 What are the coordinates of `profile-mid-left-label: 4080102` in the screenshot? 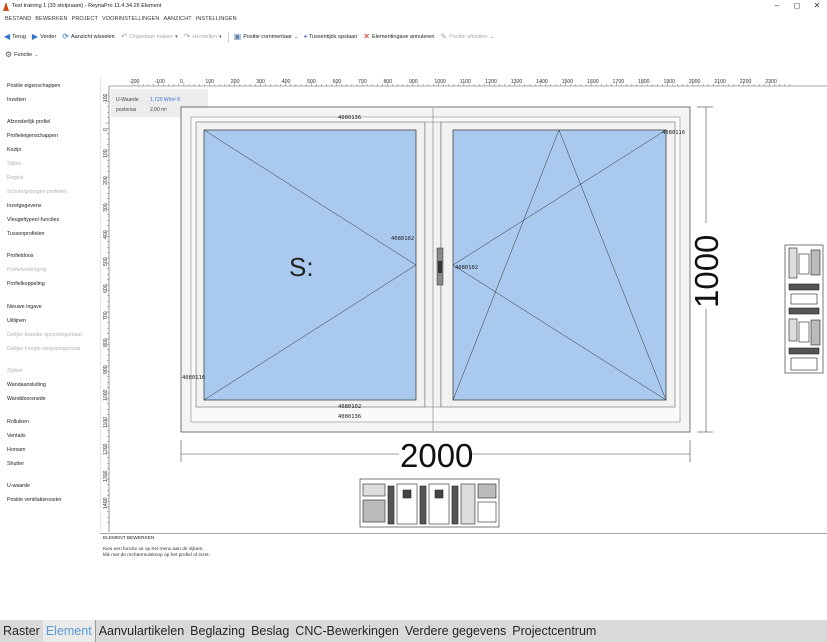 It's located at (402, 239).